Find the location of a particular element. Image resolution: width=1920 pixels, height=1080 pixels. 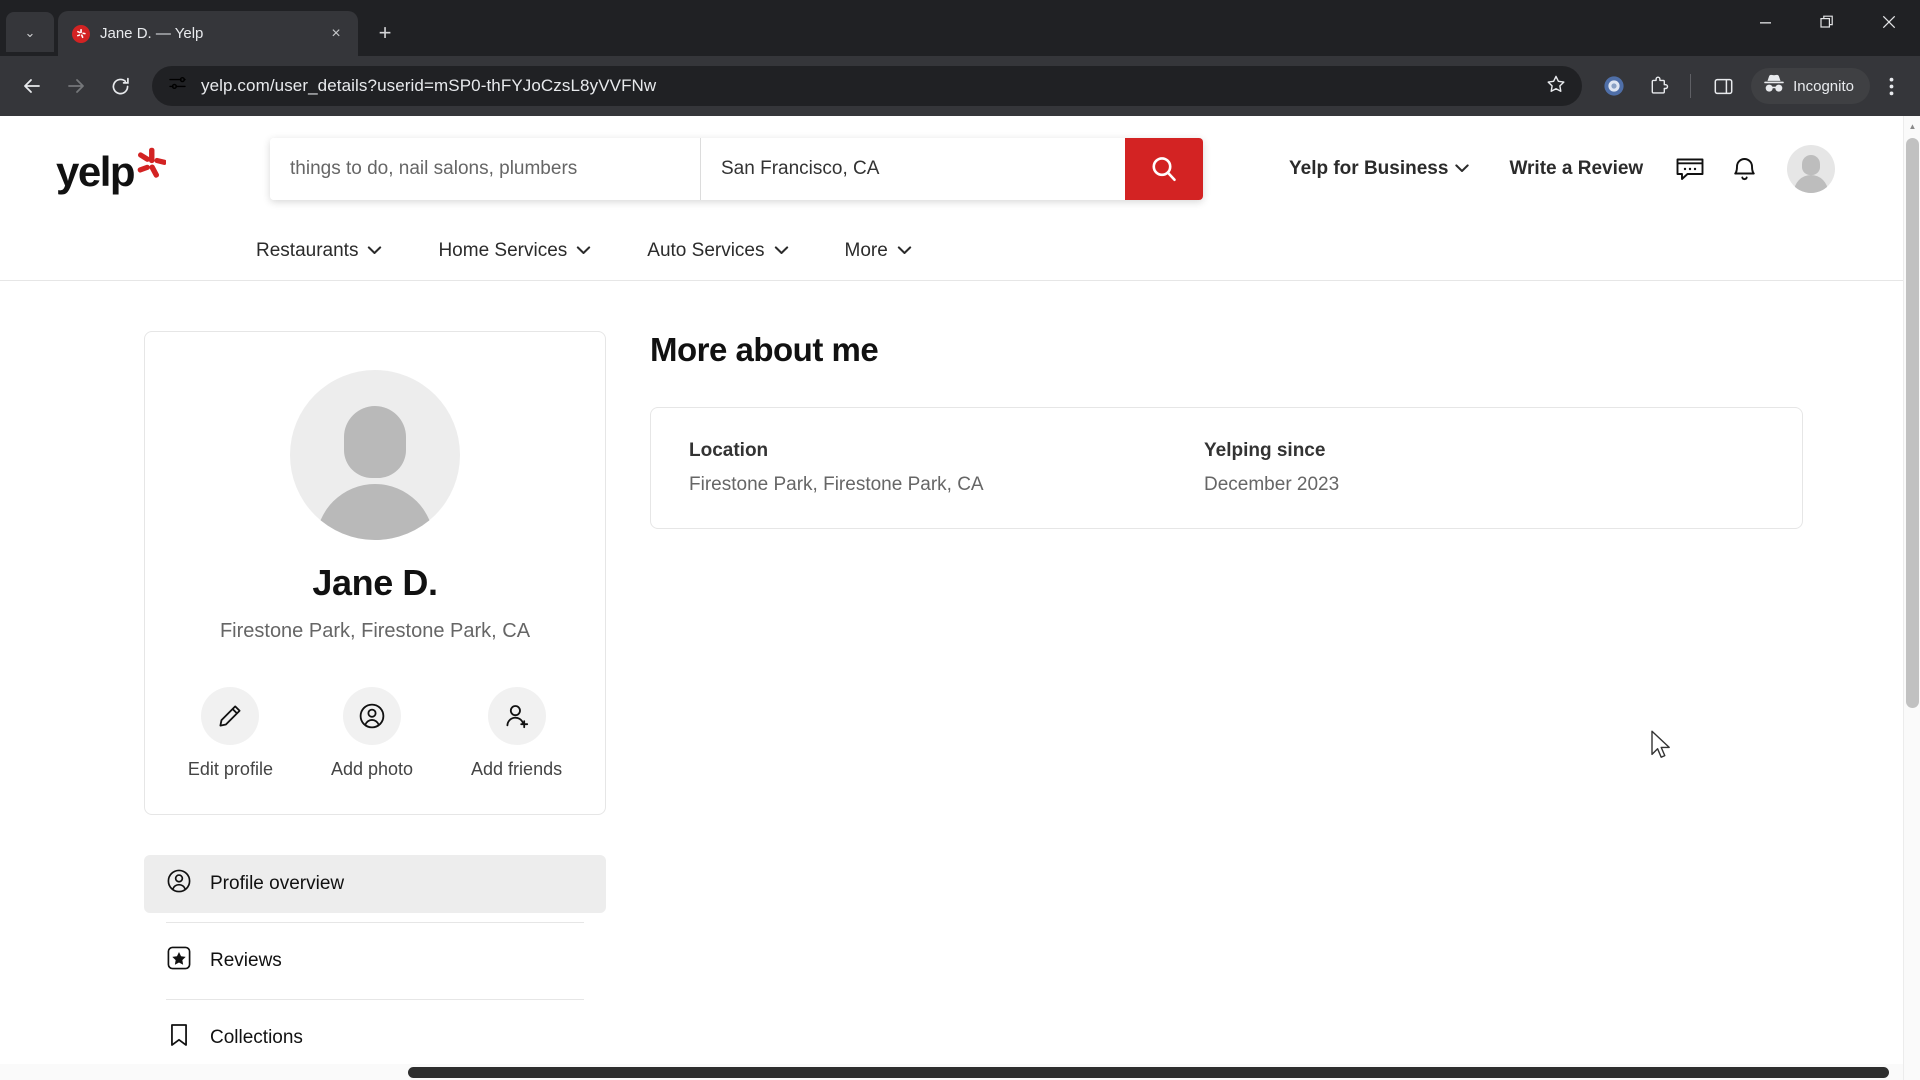

add-friends-label: Add friends is located at coordinates (517, 769).